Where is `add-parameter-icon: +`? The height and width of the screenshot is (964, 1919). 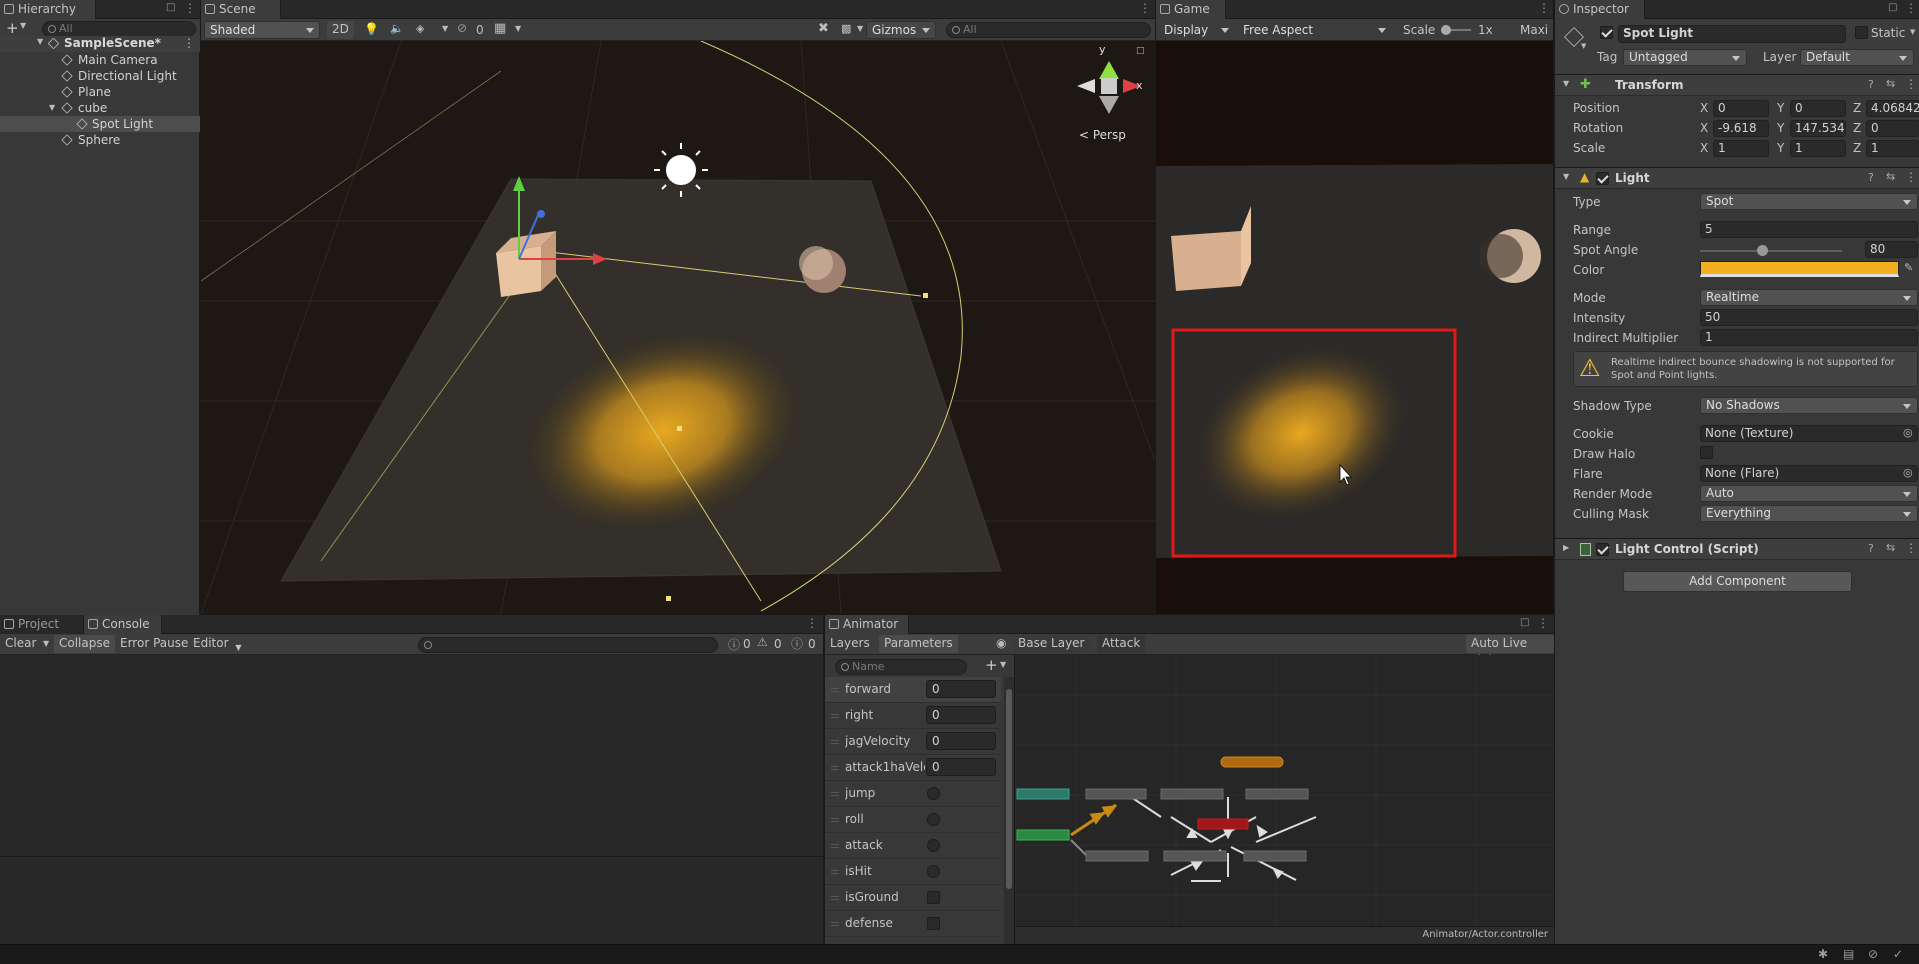
add-parameter-icon: + is located at coordinates (991, 665).